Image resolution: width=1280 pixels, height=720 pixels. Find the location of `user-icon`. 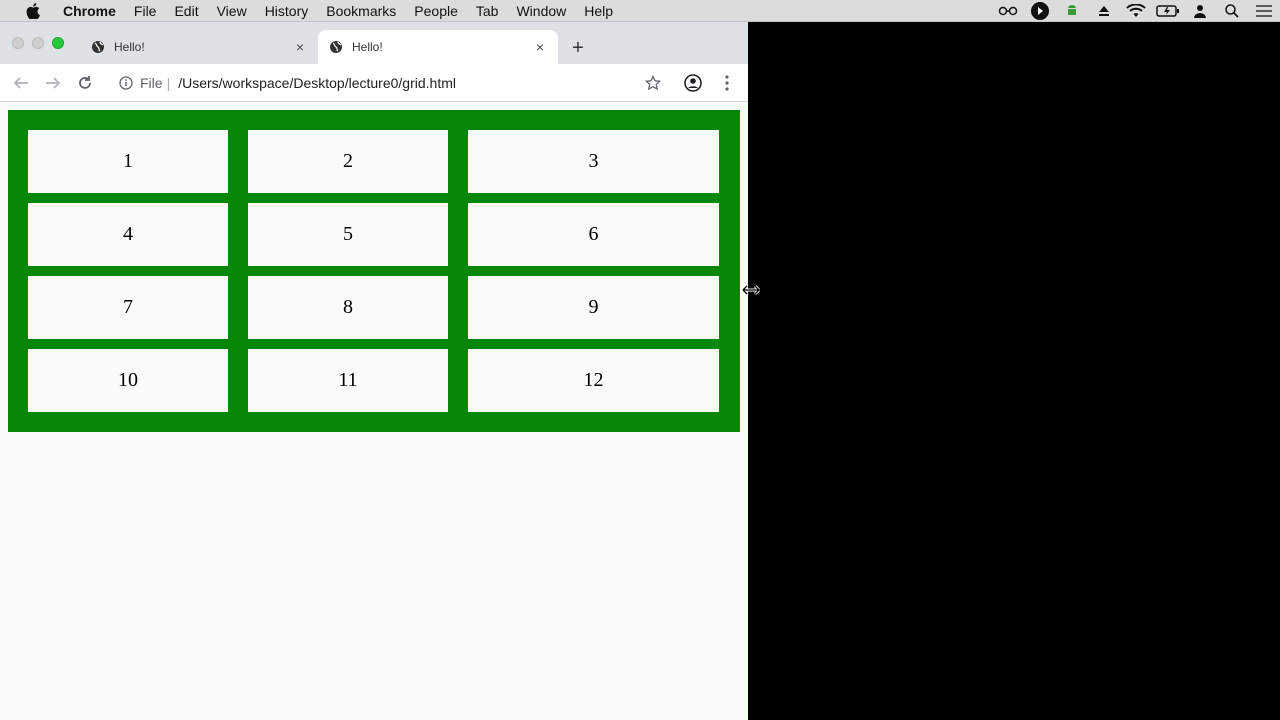

user-icon is located at coordinates (1200, 11).